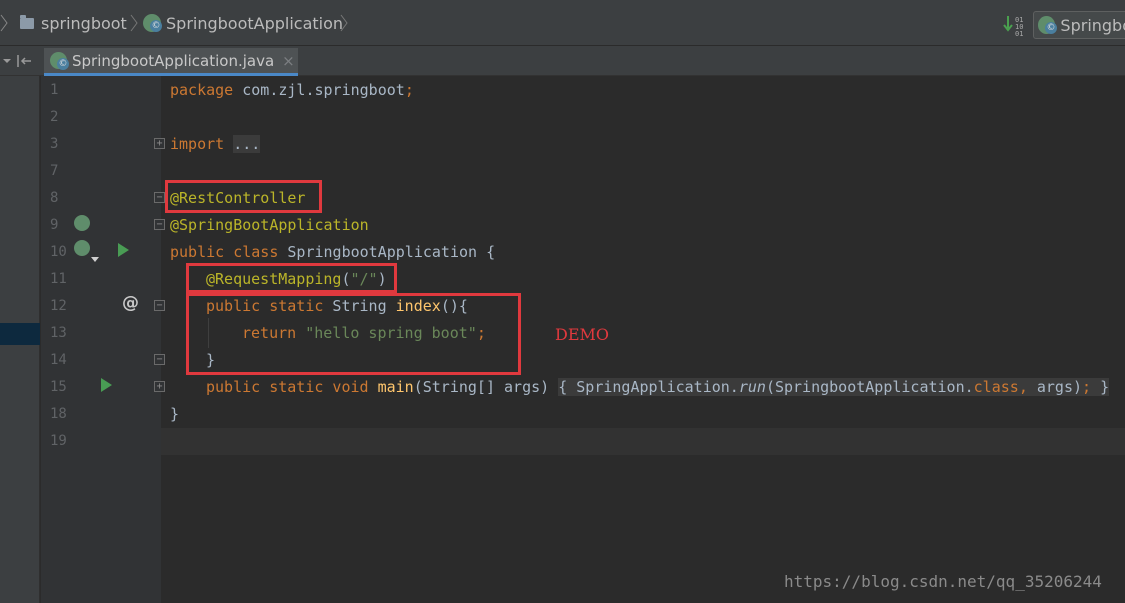 This screenshot has width=1125, height=603. I want to click on breadcrumb-project-label: springboot, so click(84, 23).